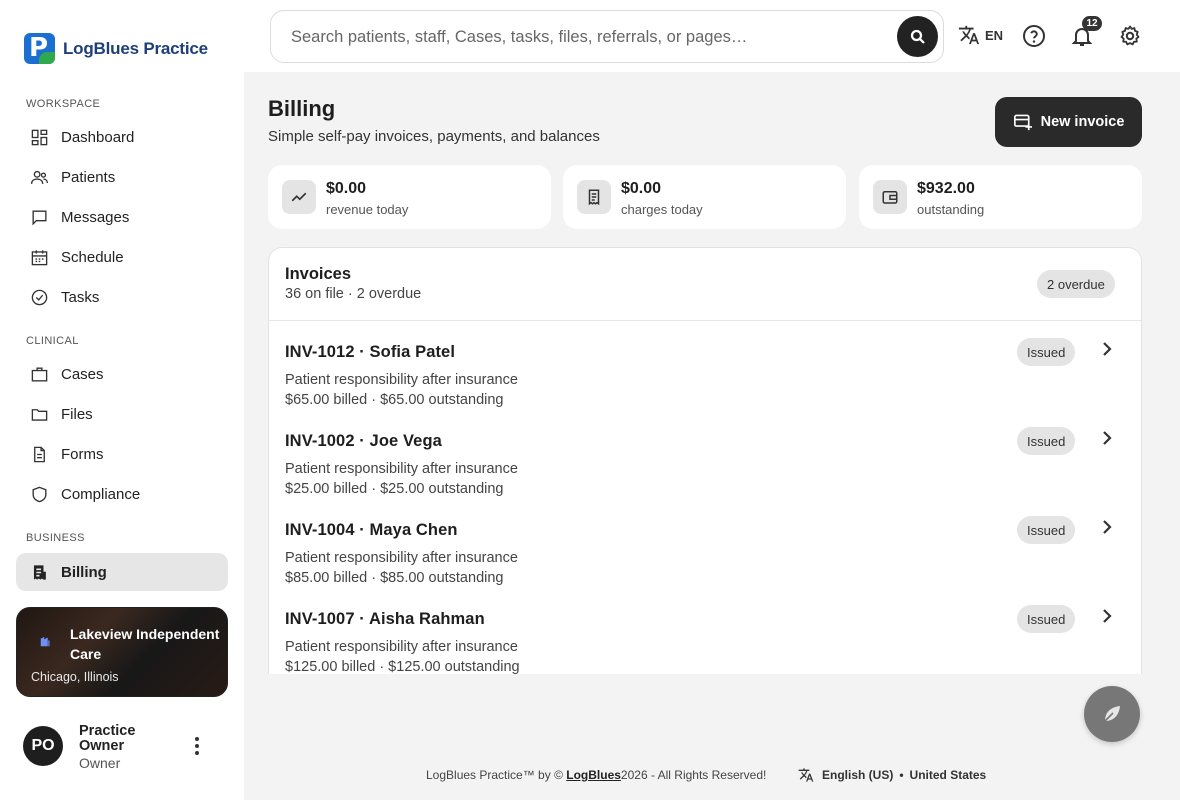  Describe the element at coordinates (82, 454) in the screenshot. I see `sidebar-item-label: Forms` at that location.